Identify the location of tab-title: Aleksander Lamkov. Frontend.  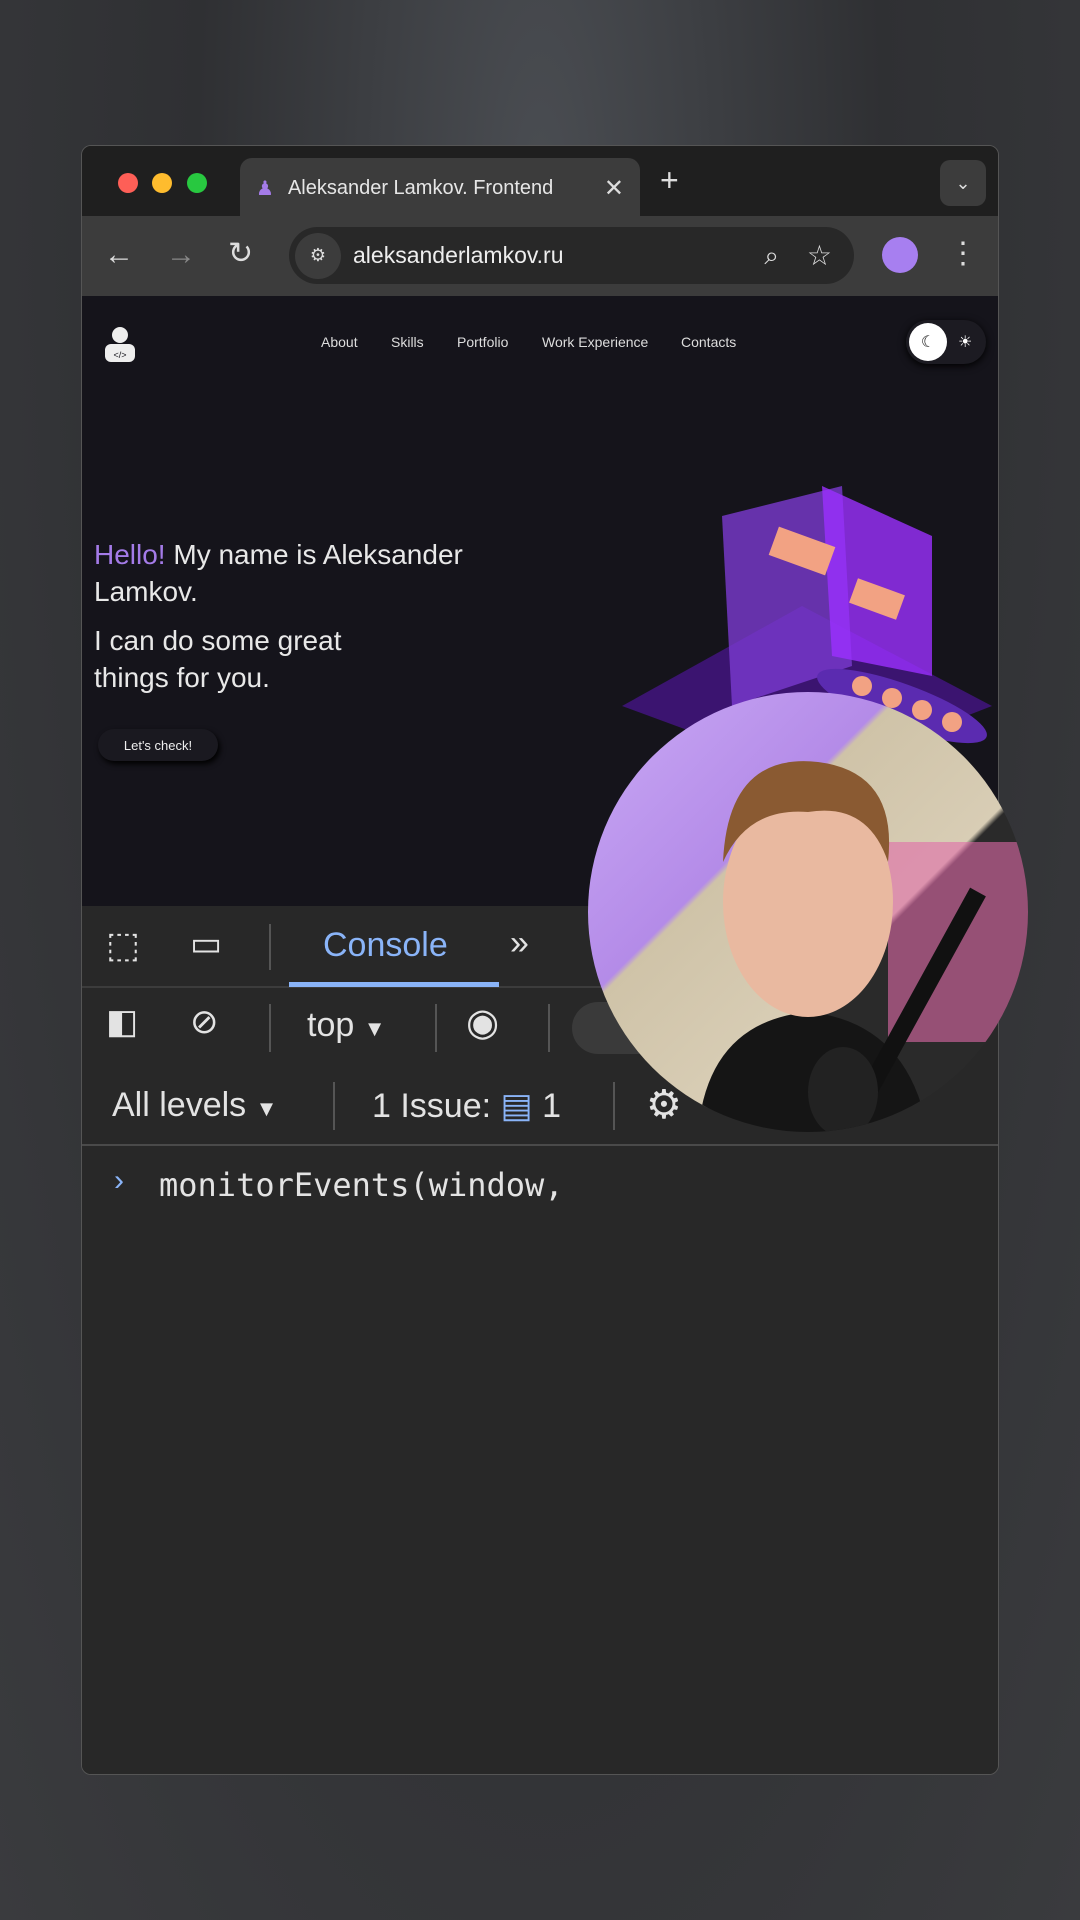
(420, 187).